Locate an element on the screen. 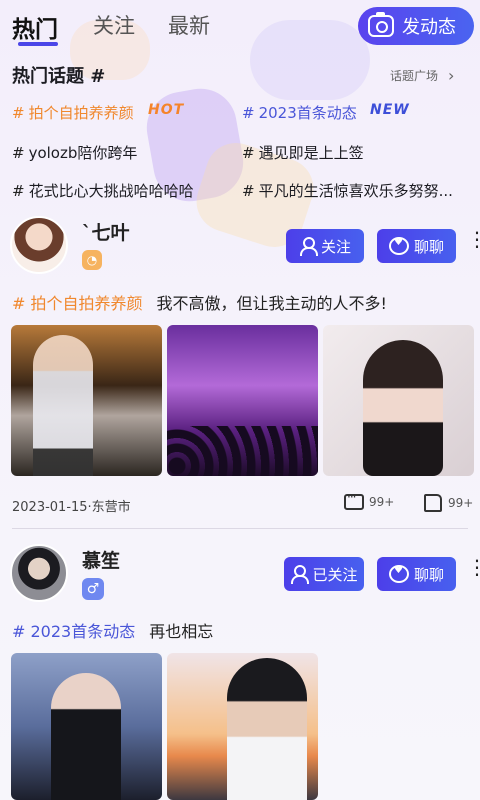  post-divider is located at coordinates (240, 528).